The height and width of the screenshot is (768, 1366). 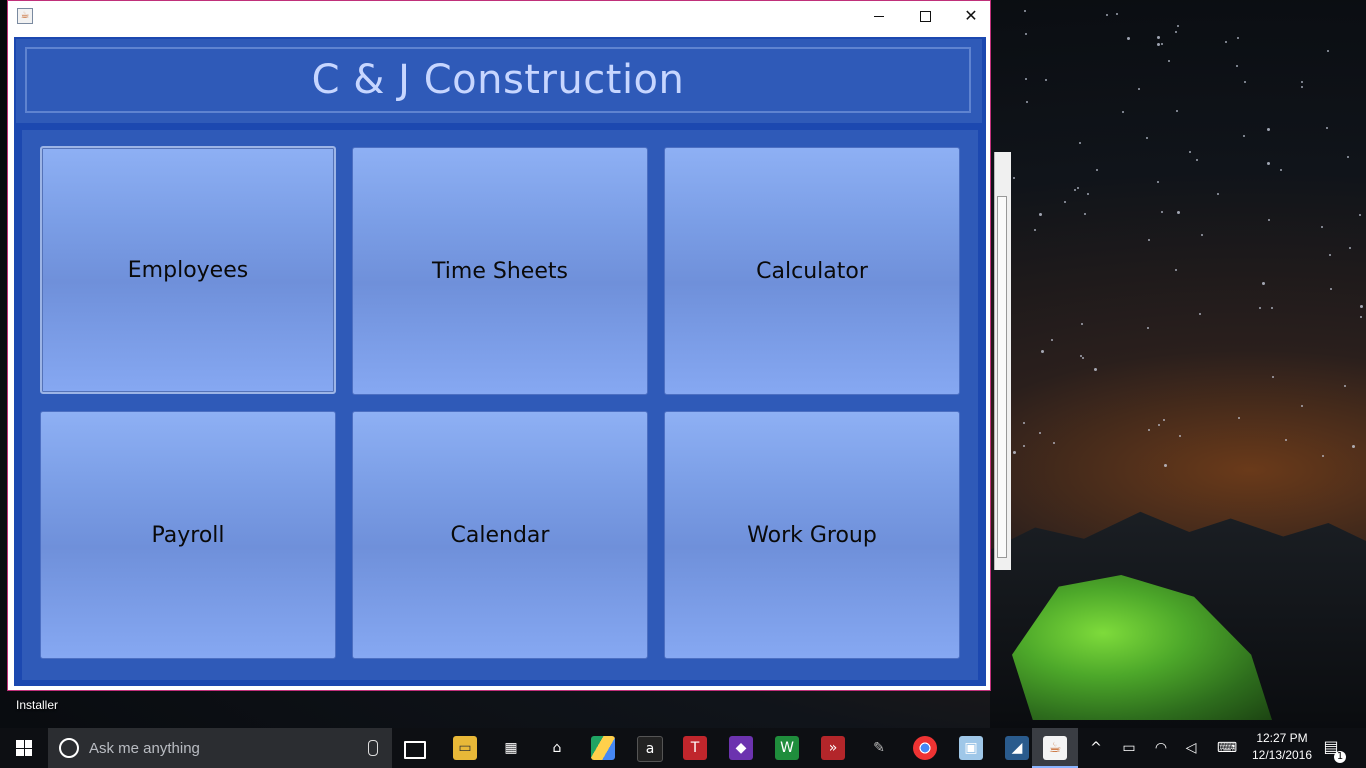 What do you see at coordinates (188, 270) in the screenshot?
I see `employees-button: Employees` at bounding box center [188, 270].